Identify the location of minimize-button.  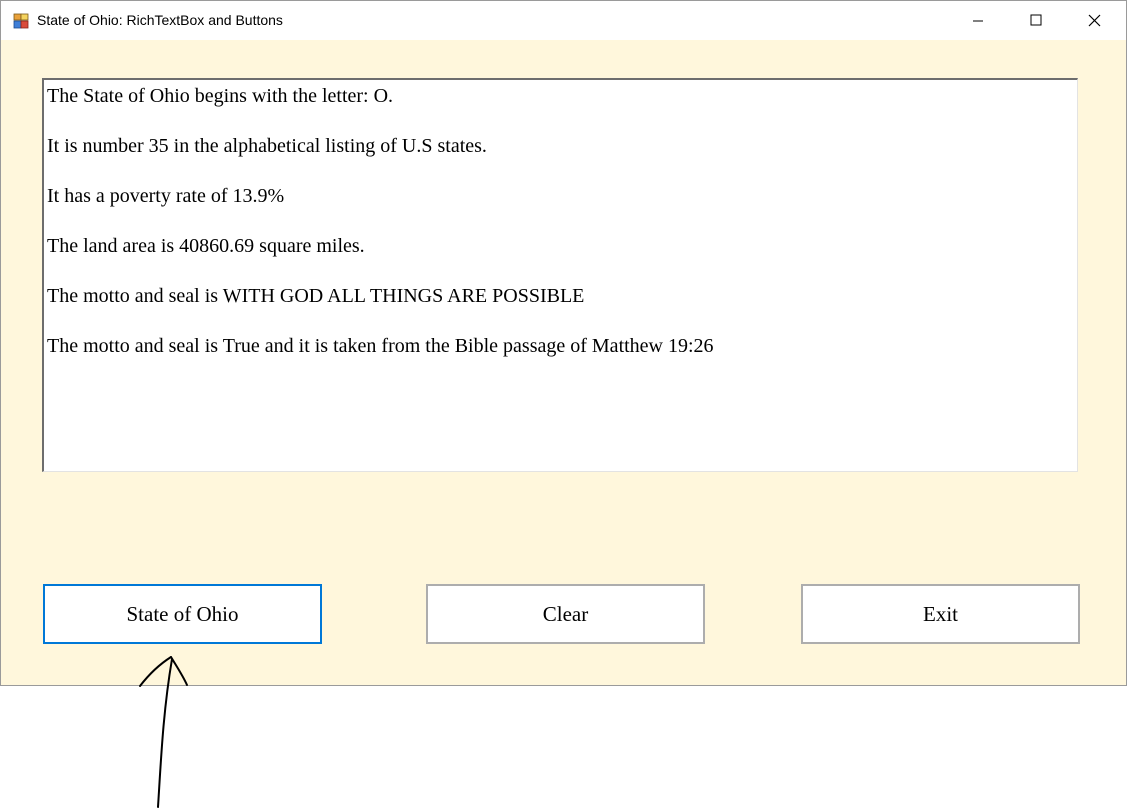
(978, 20).